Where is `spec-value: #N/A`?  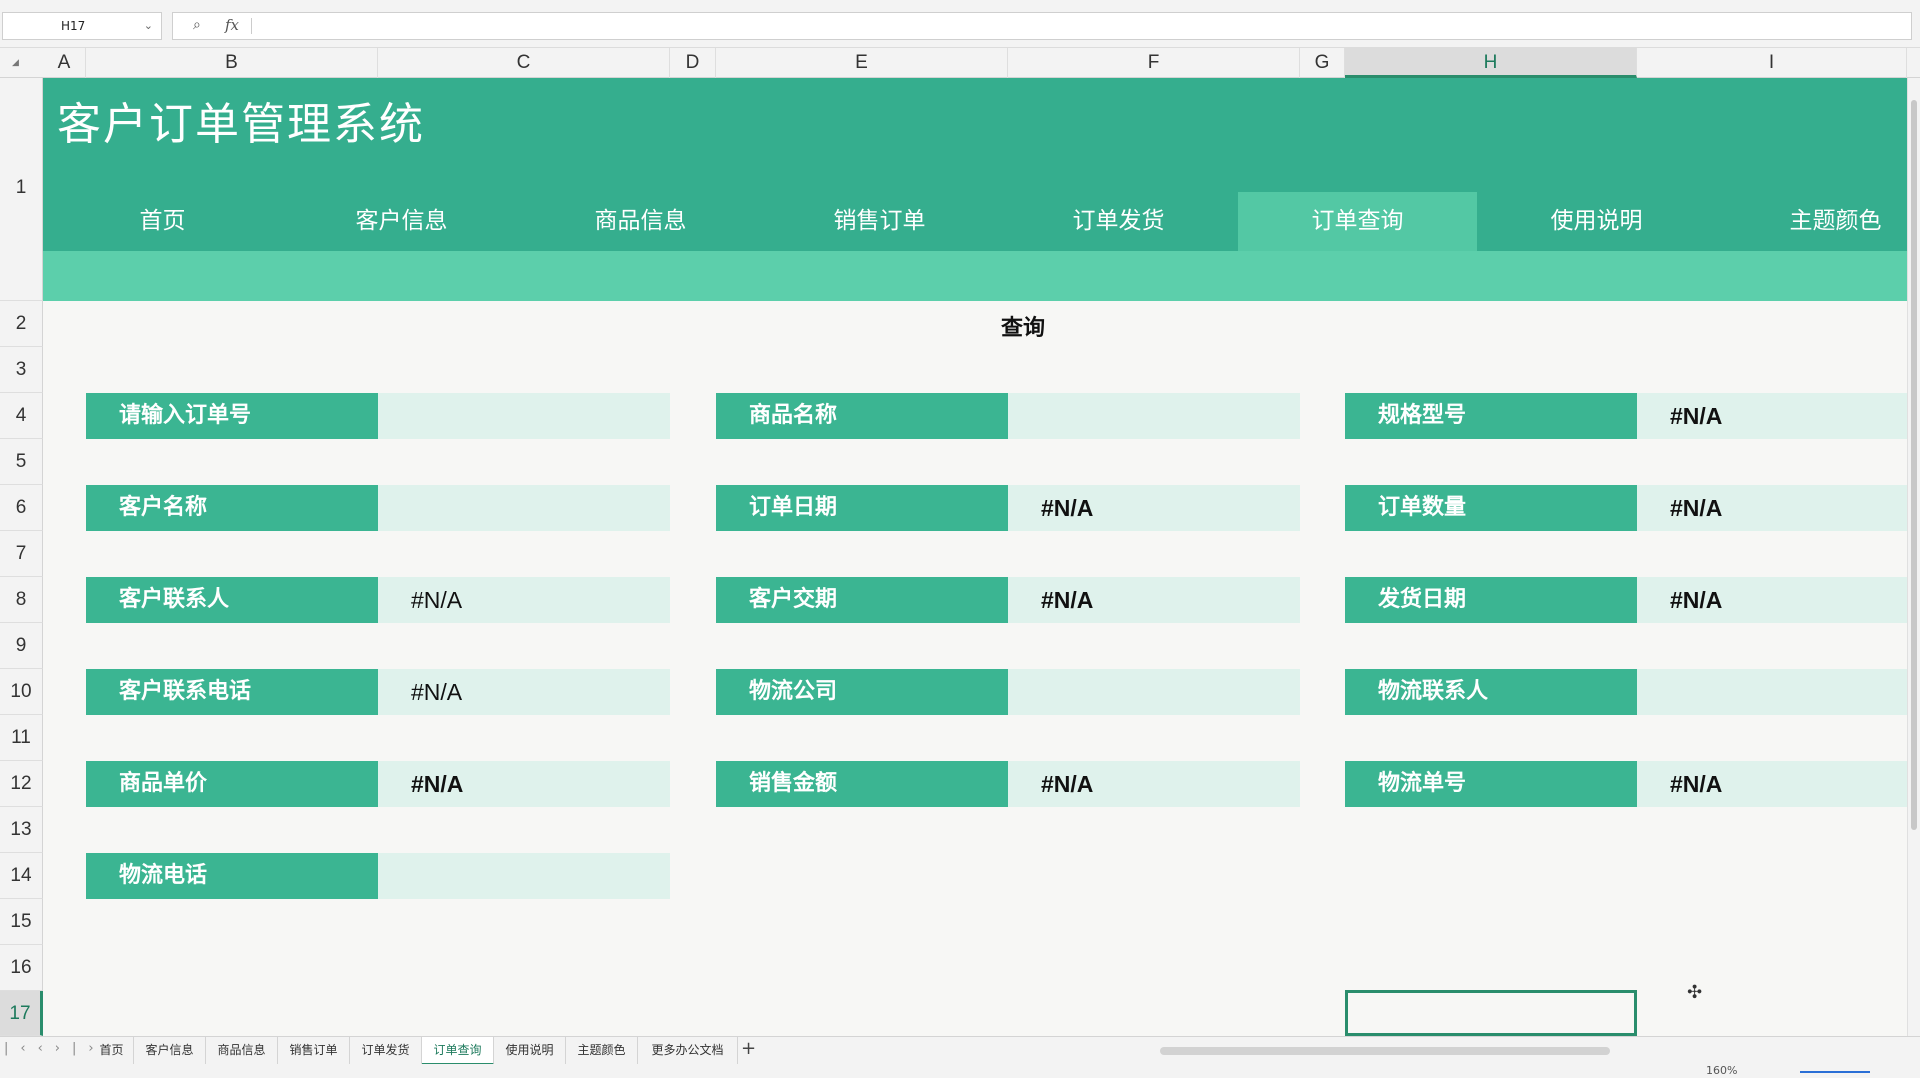 spec-value: #N/A is located at coordinates (1772, 416).